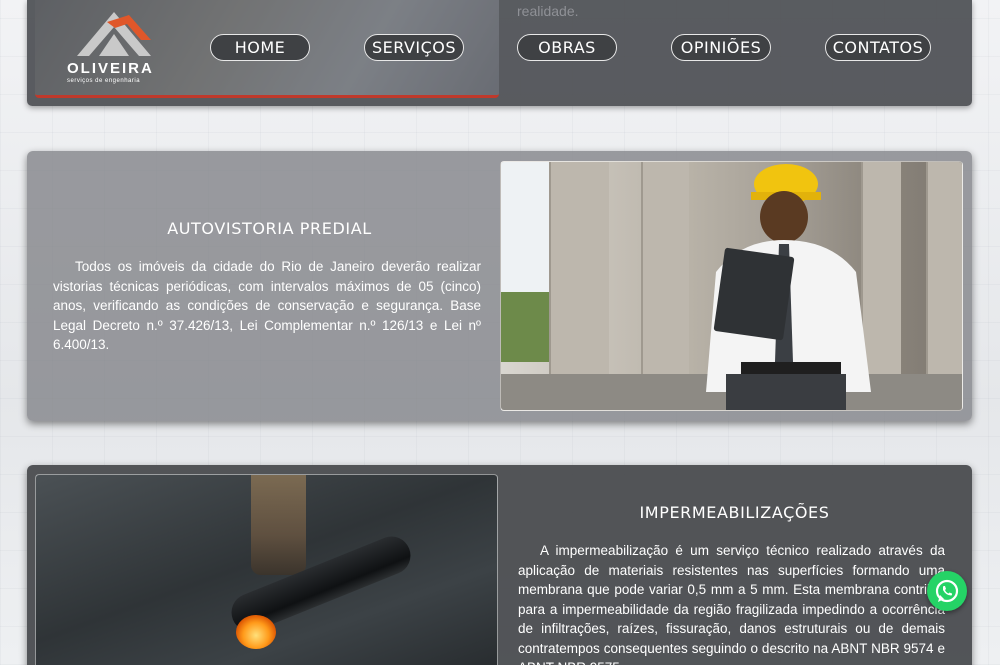 This screenshot has width=1000, height=665. What do you see at coordinates (548, 11) in the screenshot?
I see `previous-section-text: realidade.` at bounding box center [548, 11].